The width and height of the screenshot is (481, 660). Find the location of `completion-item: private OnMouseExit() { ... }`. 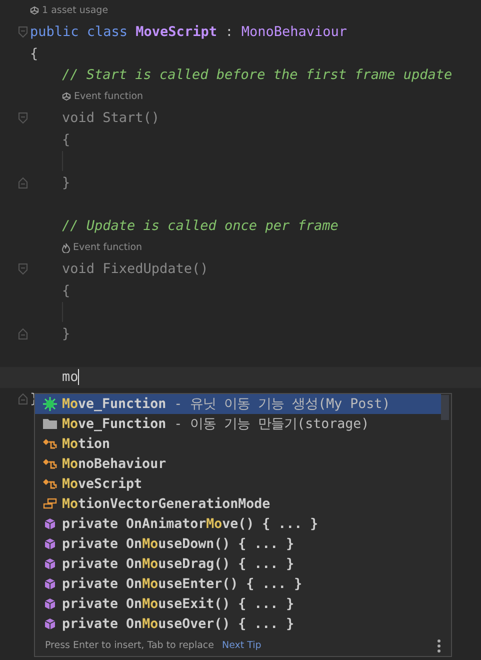

completion-item: private OnMouseExit() { ... } is located at coordinates (238, 604).